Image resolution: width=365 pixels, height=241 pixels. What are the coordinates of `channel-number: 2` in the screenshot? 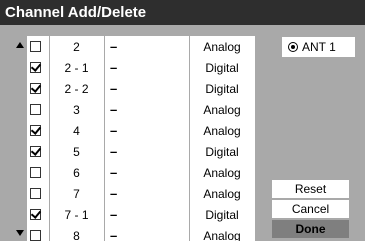 It's located at (76, 46).